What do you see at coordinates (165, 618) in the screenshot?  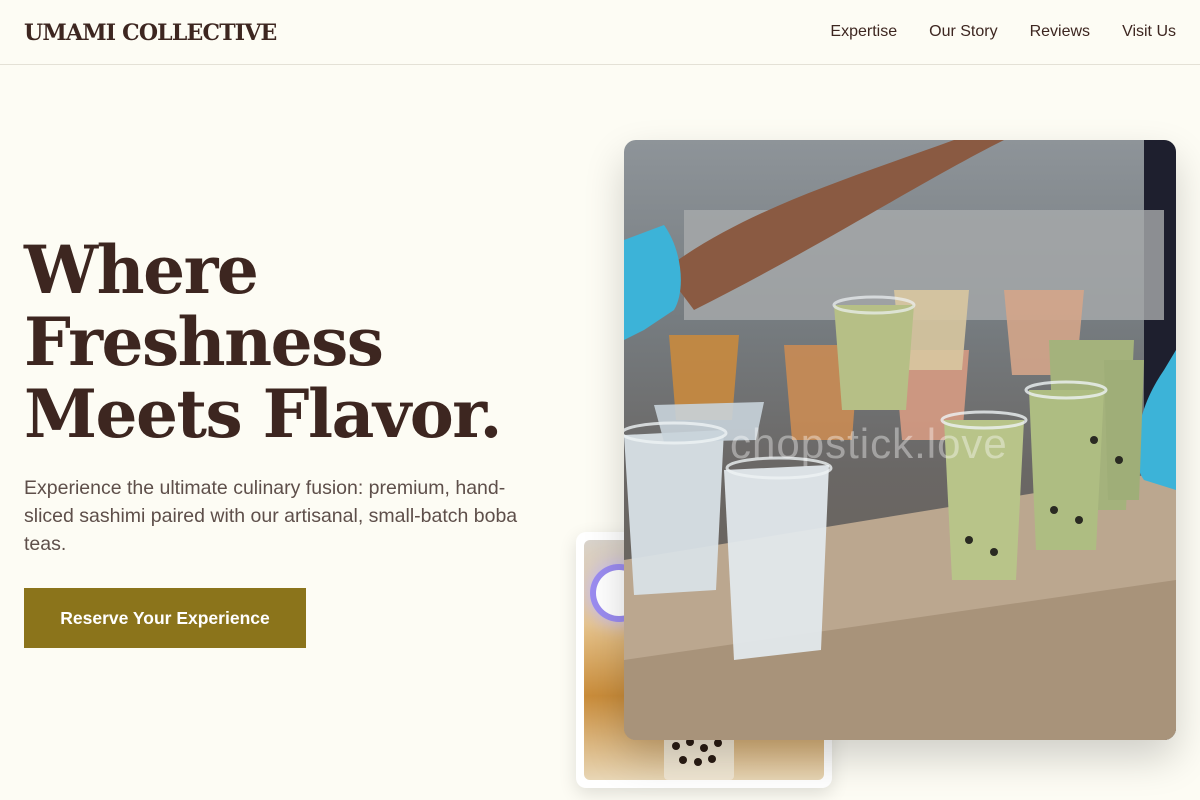 I see `reserve-experience-button: Reserve Your Experience` at bounding box center [165, 618].